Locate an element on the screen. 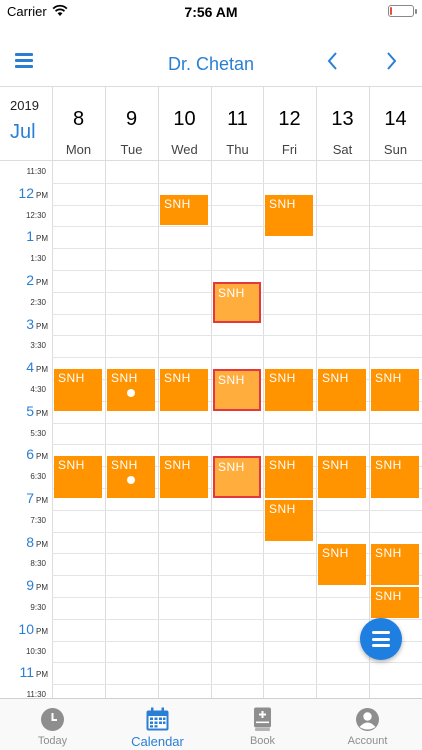 This screenshot has width=422, height=750. hamburger-menu-button is located at coordinates (25, 61).